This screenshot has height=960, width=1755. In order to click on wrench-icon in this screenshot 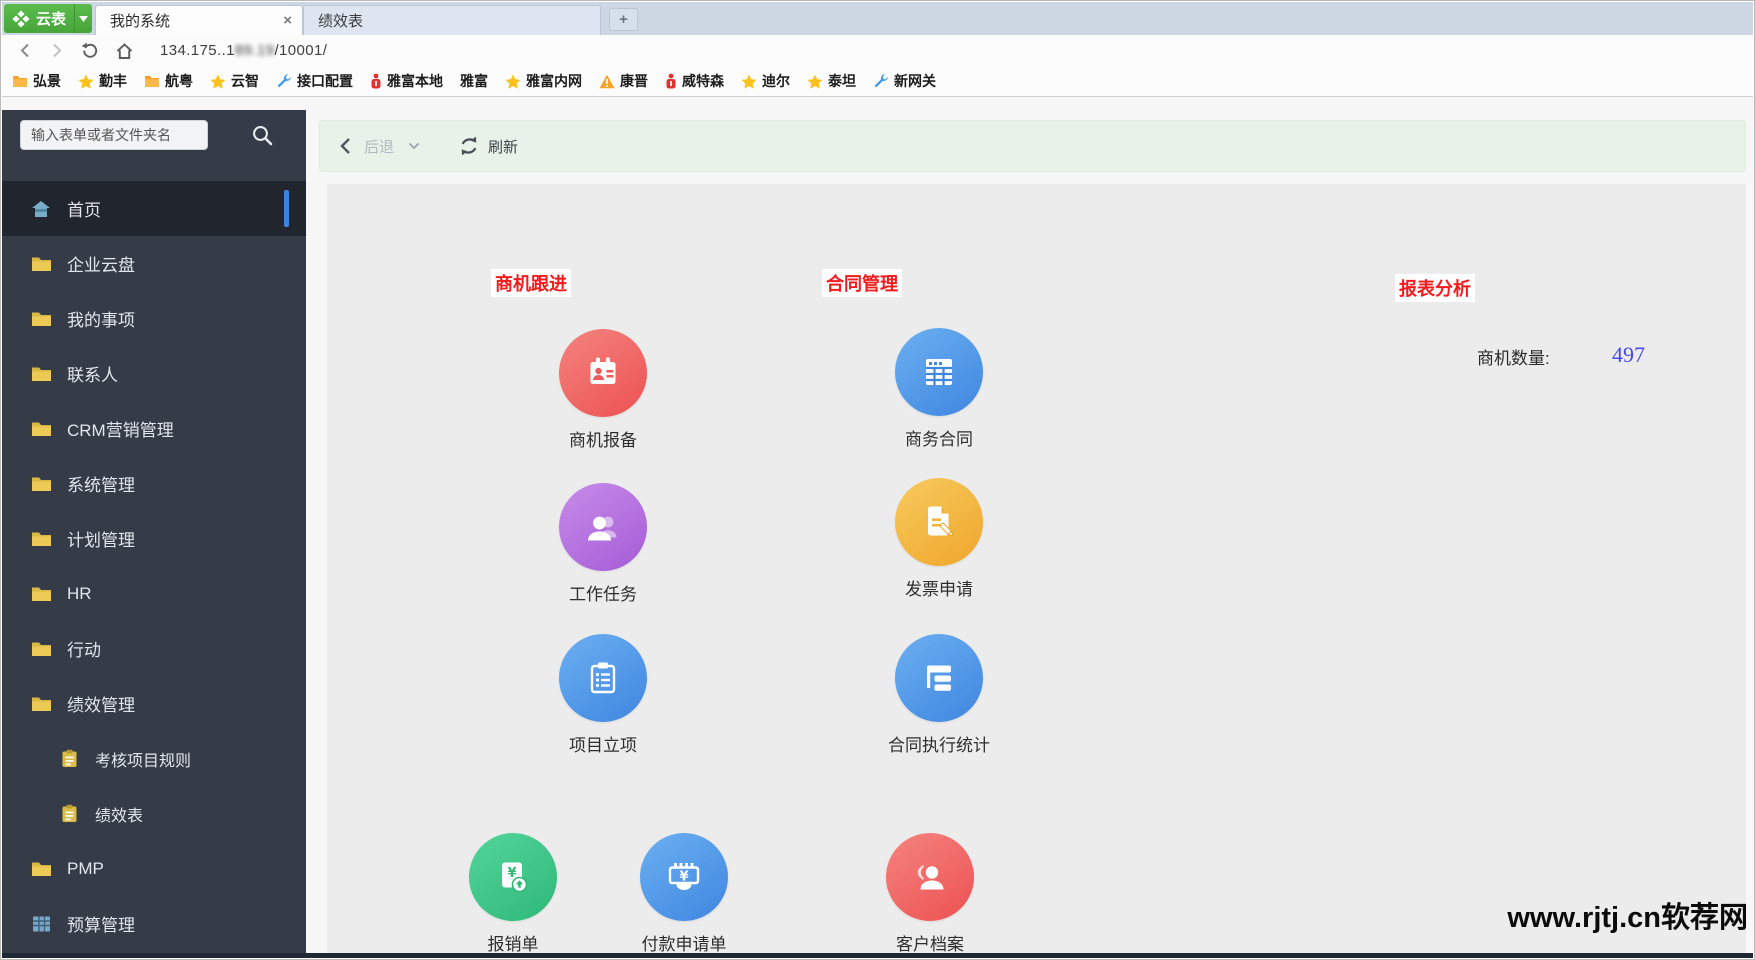, I will do `click(284, 81)`.